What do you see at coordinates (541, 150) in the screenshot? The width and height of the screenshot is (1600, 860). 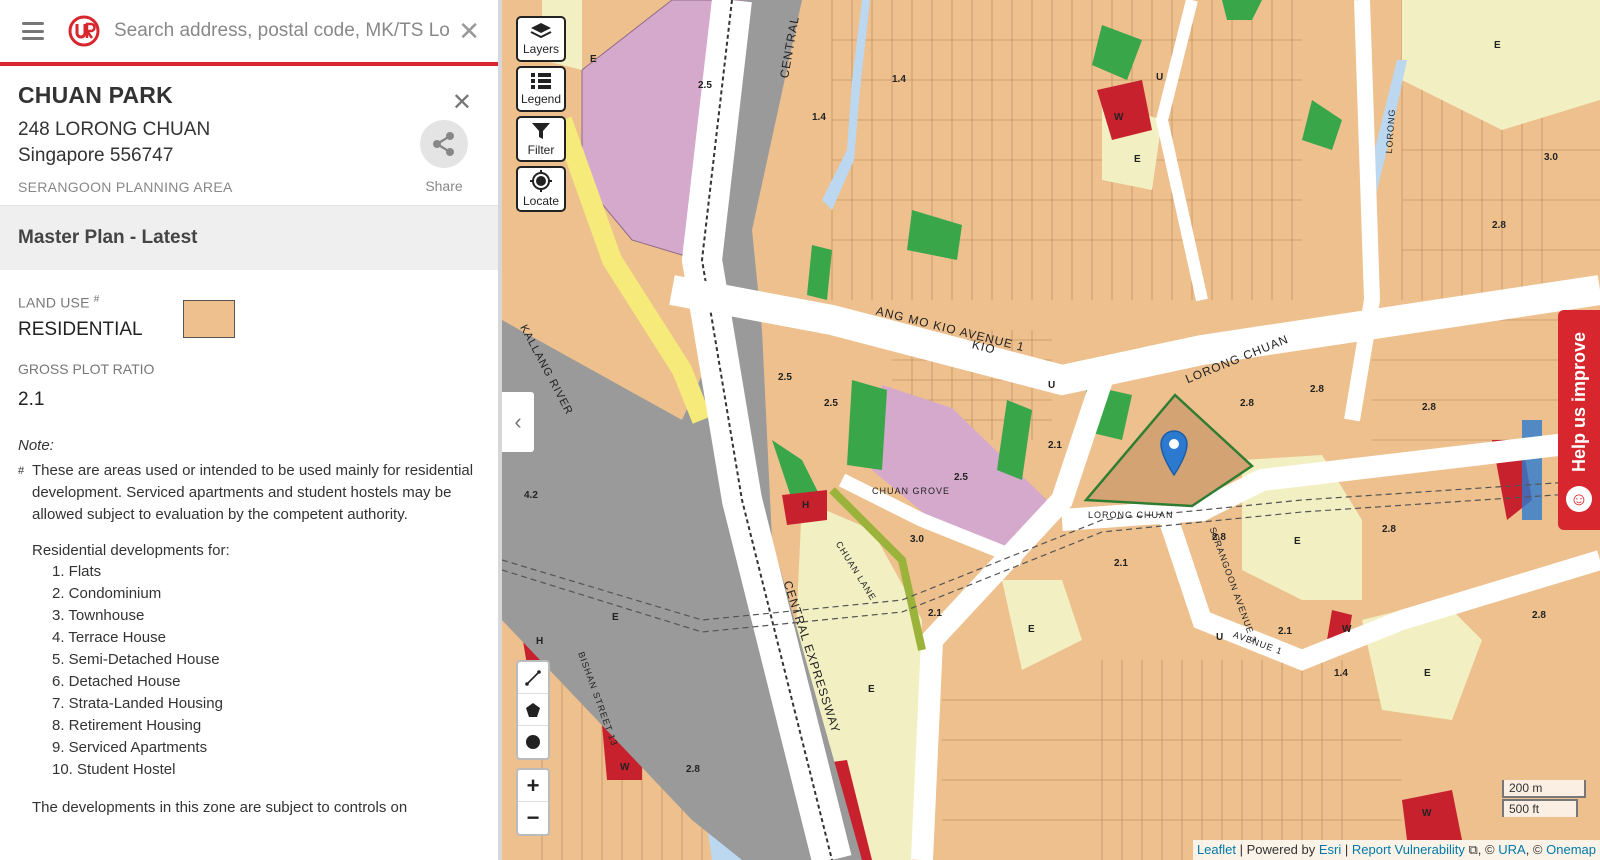 I see `filter-label: Filter` at bounding box center [541, 150].